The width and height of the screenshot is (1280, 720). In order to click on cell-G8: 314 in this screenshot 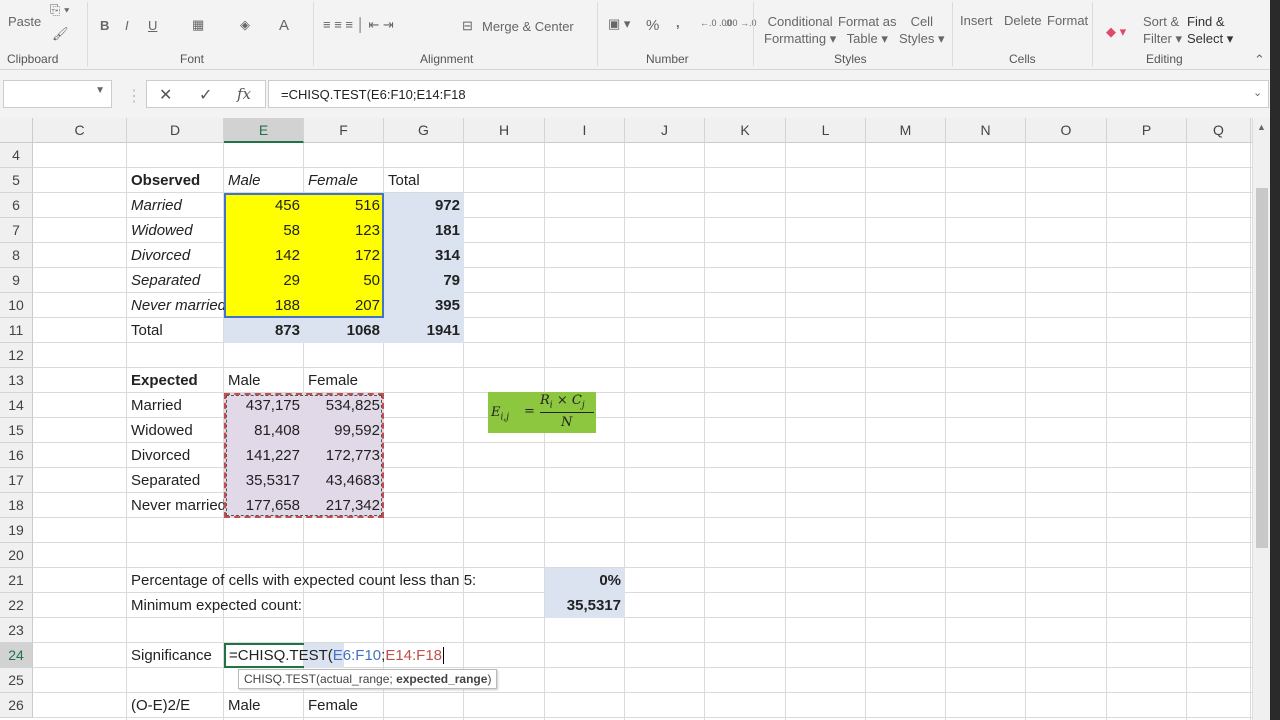, I will do `click(424, 255)`.